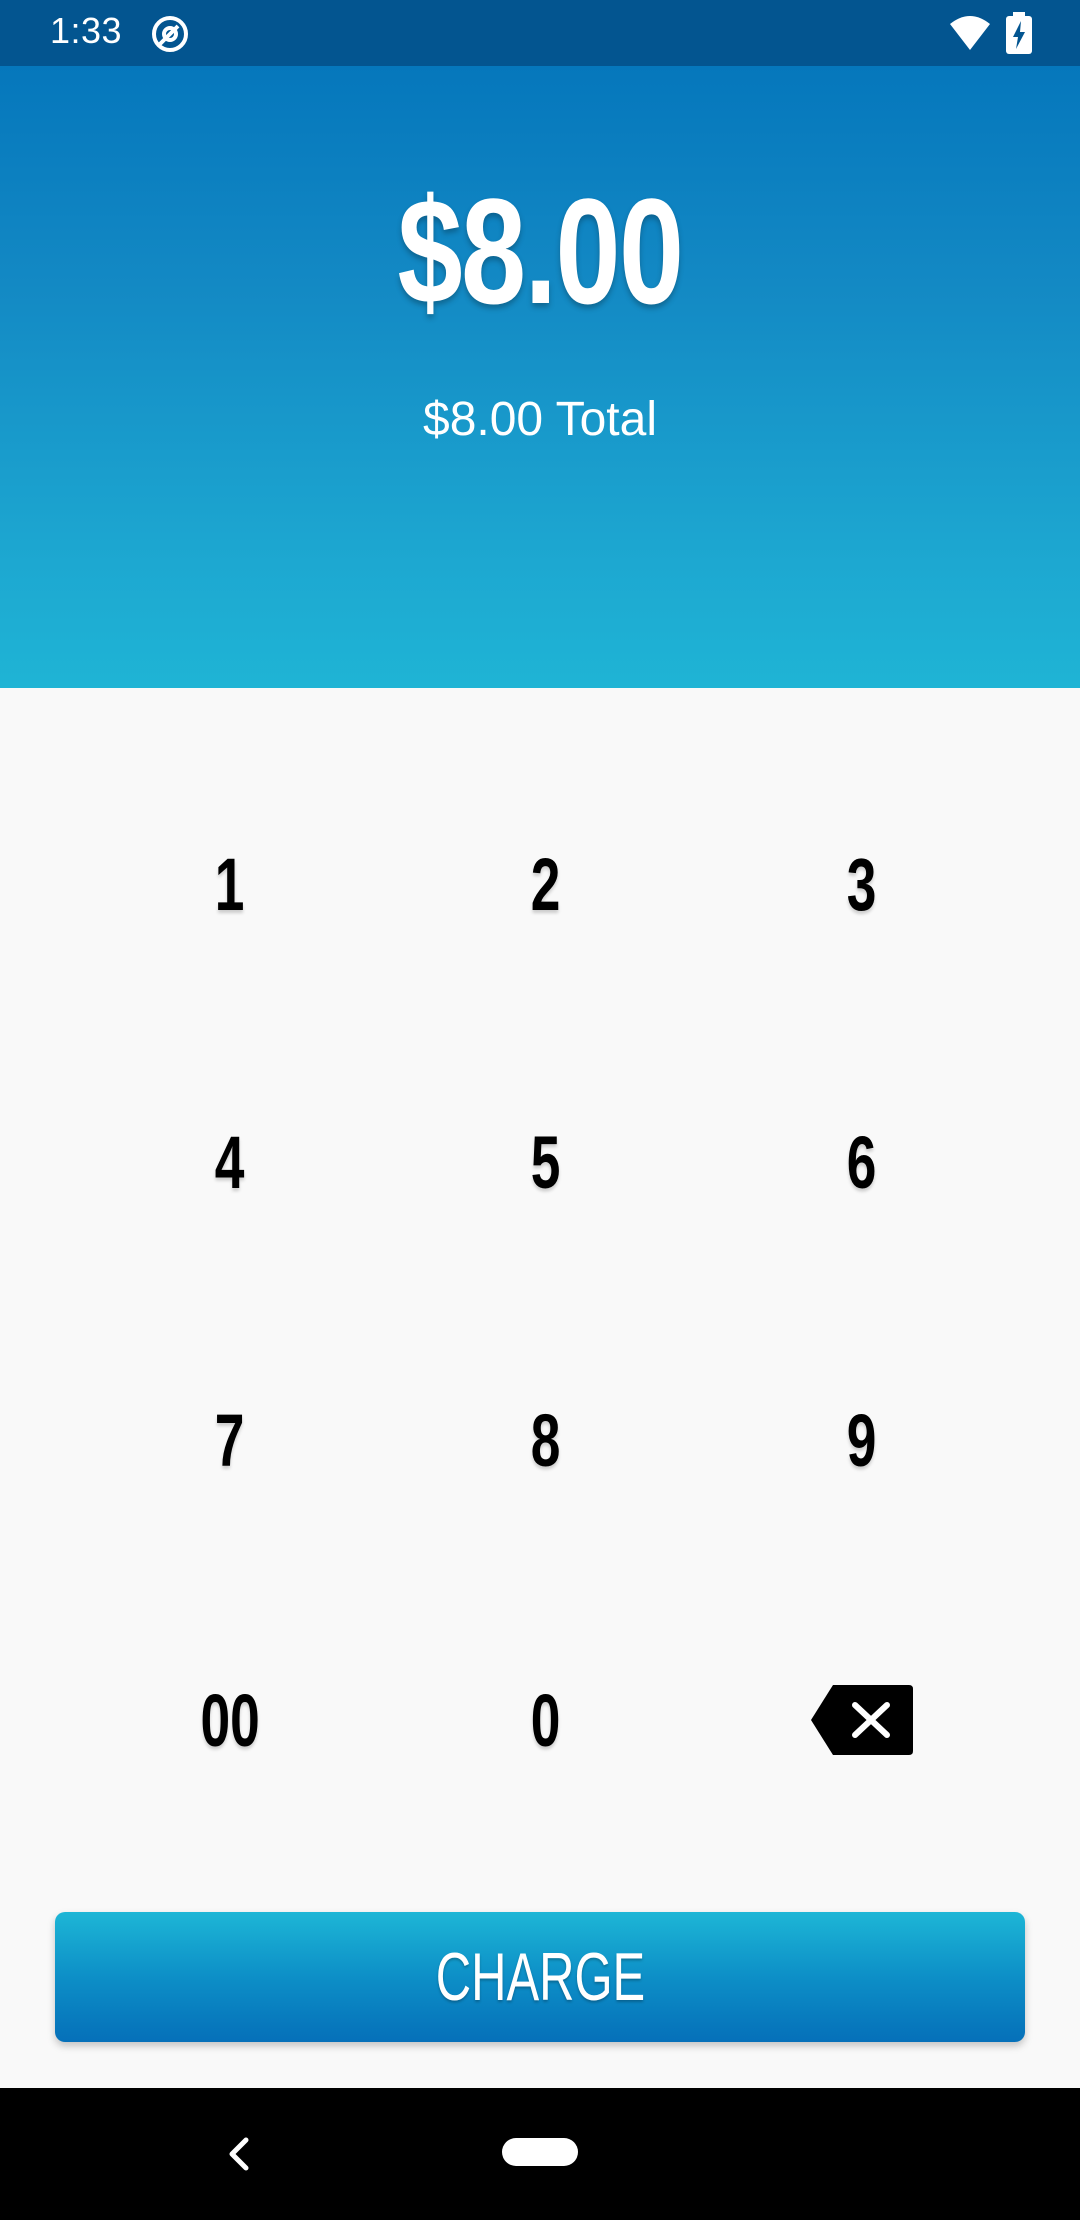 Image resolution: width=1080 pixels, height=2220 pixels. I want to click on home-pill-icon, so click(540, 2152).